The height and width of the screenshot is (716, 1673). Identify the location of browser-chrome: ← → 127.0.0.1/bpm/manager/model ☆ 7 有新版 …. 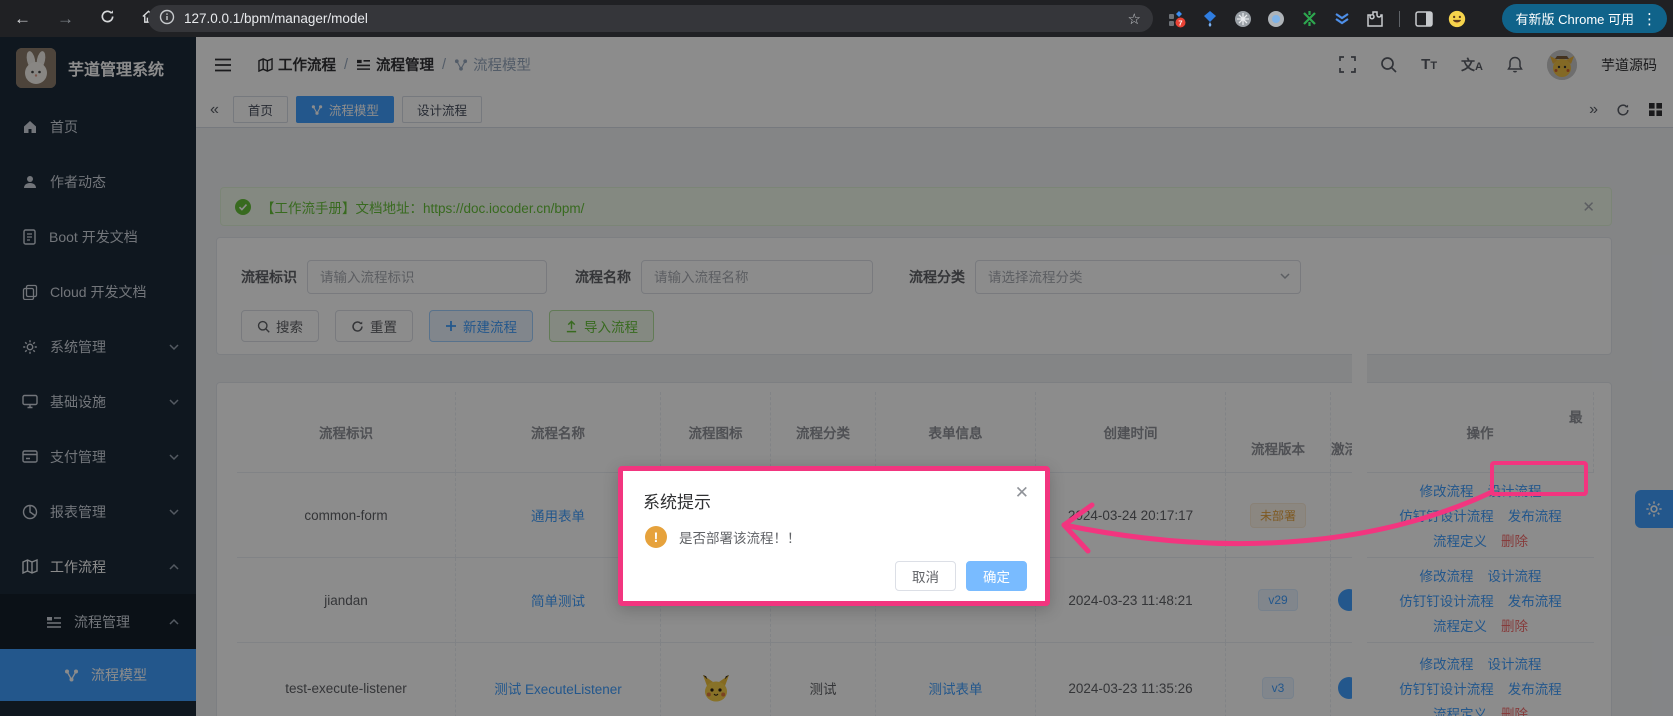
(836, 18).